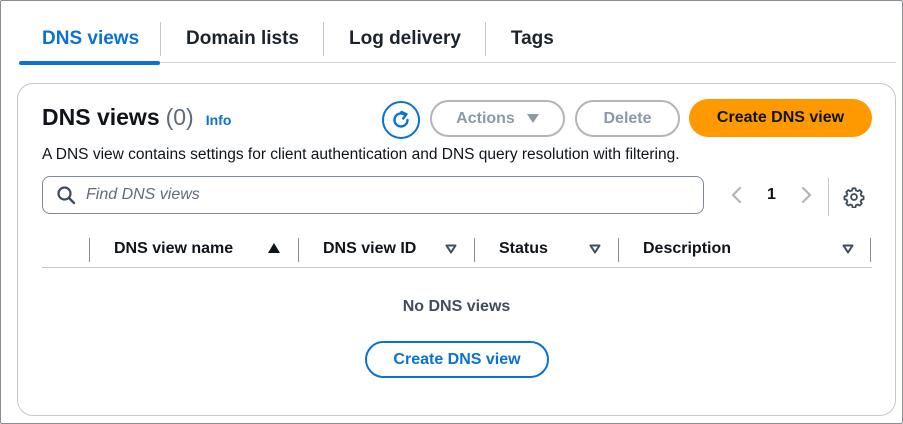 The width and height of the screenshot is (903, 424). What do you see at coordinates (523, 249) in the screenshot?
I see `column-header-status: Status` at bounding box center [523, 249].